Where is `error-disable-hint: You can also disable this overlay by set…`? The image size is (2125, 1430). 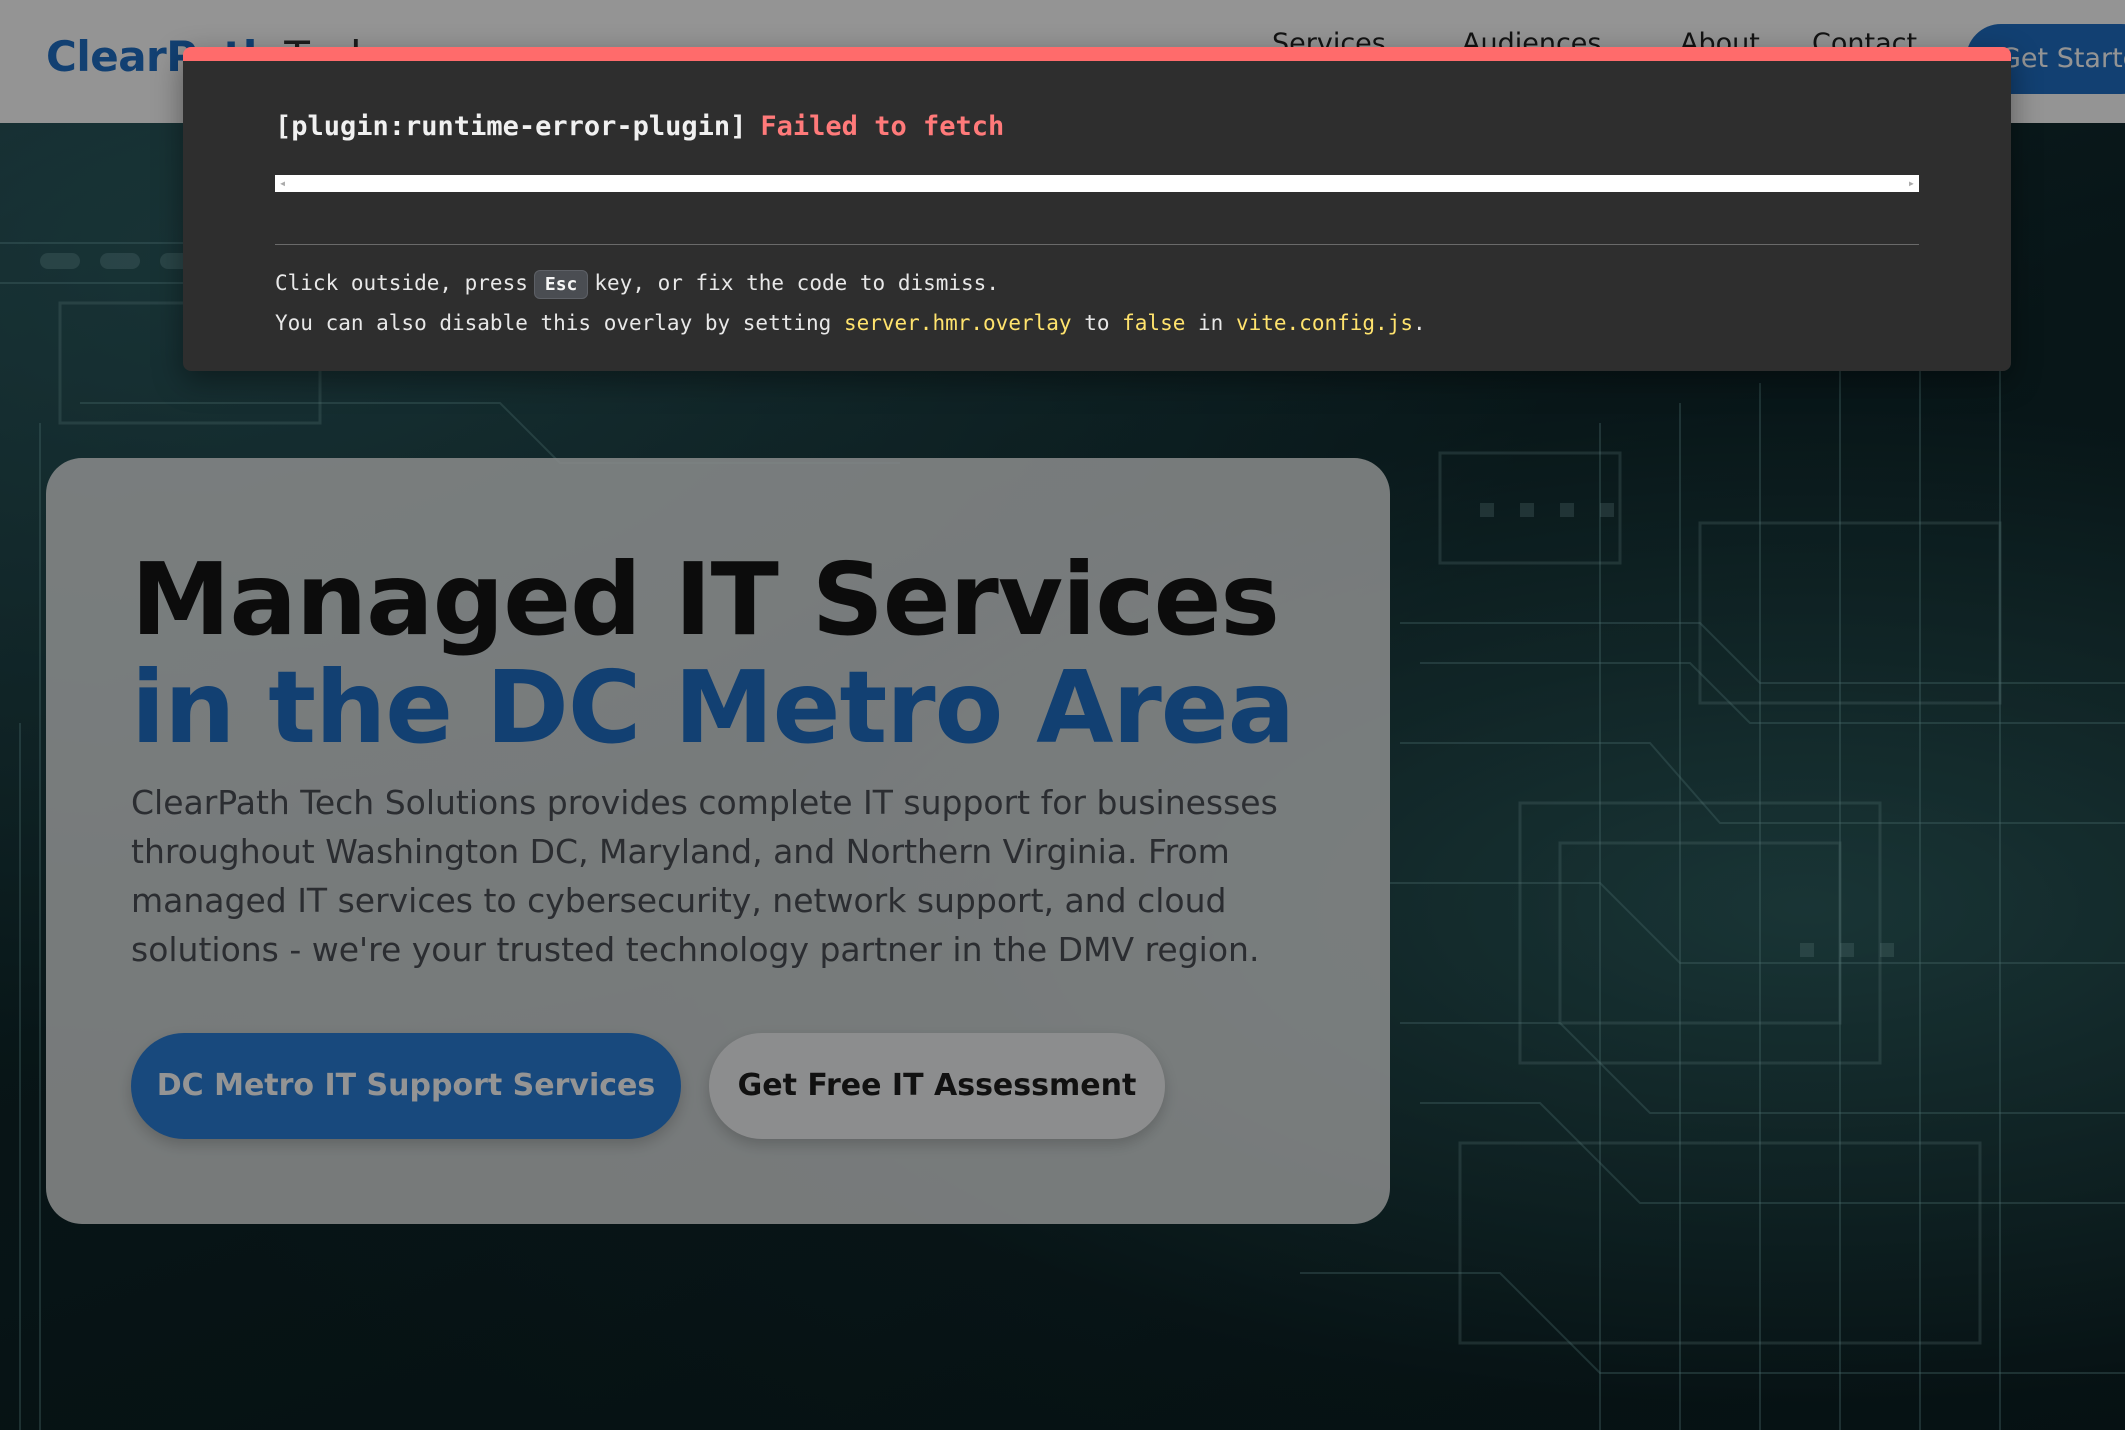 error-disable-hint: You can also disable this overlay by set… is located at coordinates (850, 323).